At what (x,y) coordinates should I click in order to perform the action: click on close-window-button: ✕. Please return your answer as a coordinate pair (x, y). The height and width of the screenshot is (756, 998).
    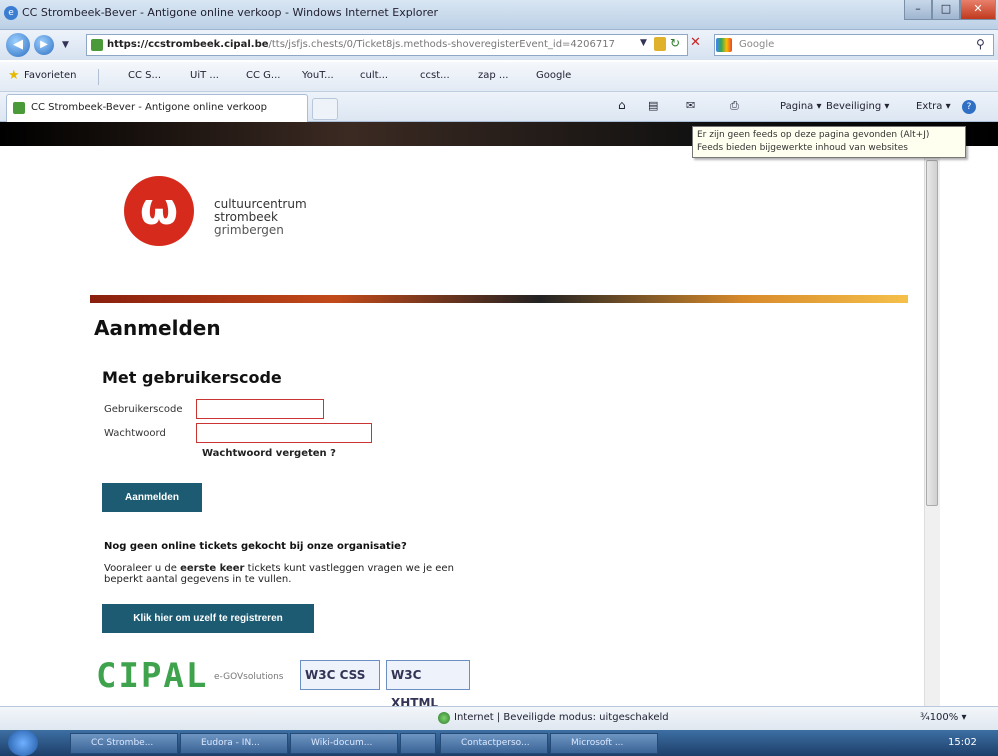
    Looking at the image, I should click on (978, 10).